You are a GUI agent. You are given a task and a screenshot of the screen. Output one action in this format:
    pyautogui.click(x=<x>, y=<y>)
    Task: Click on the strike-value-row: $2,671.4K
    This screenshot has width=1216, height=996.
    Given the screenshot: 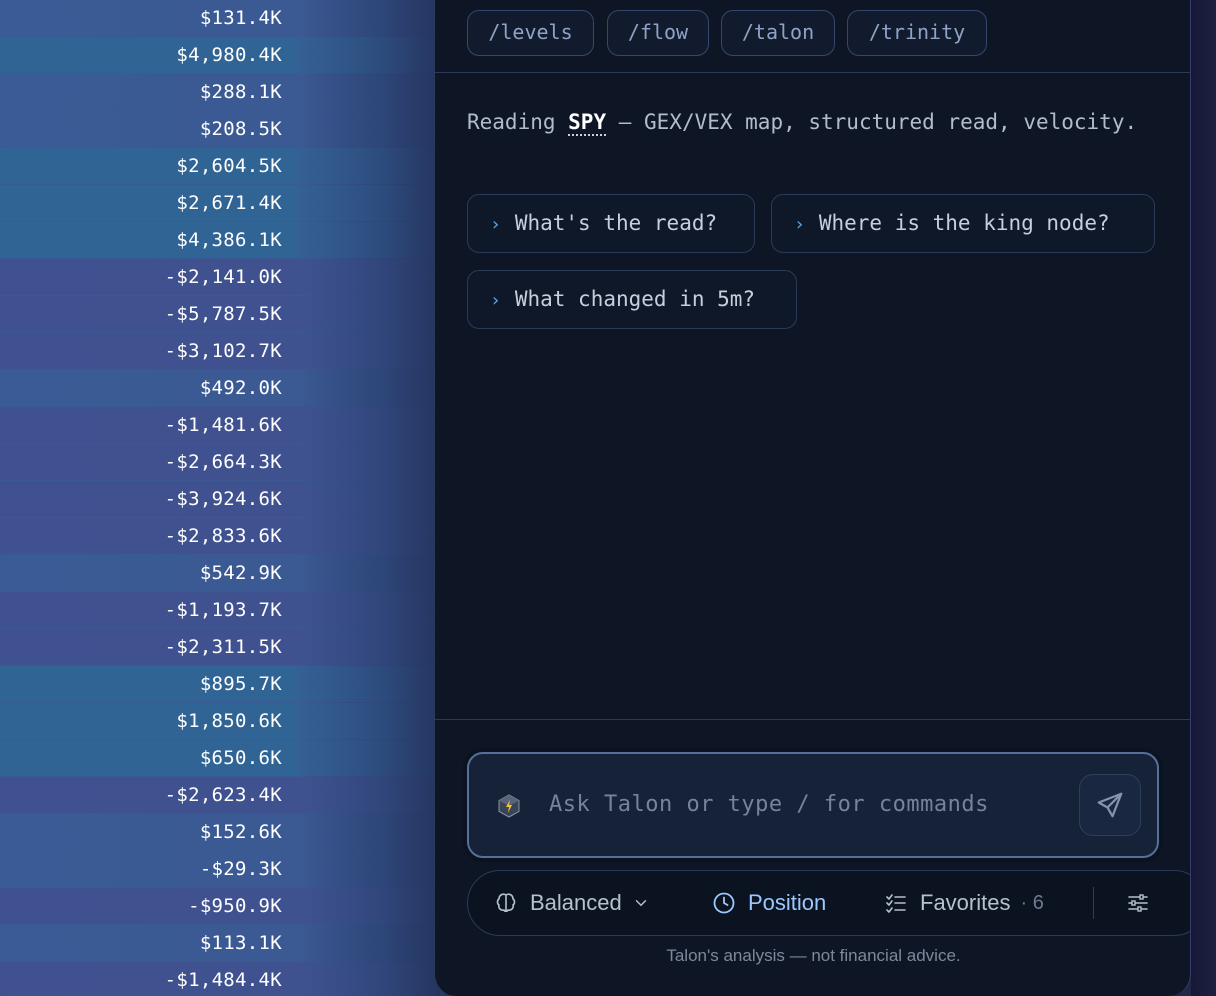 What is the action you would take?
    pyautogui.click(x=149, y=203)
    